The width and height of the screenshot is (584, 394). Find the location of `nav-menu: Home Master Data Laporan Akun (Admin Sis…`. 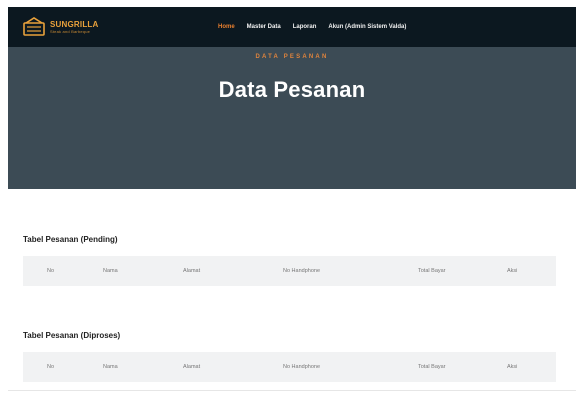

nav-menu: Home Master Data Laporan Akun (Admin Sis… is located at coordinates (318, 27).